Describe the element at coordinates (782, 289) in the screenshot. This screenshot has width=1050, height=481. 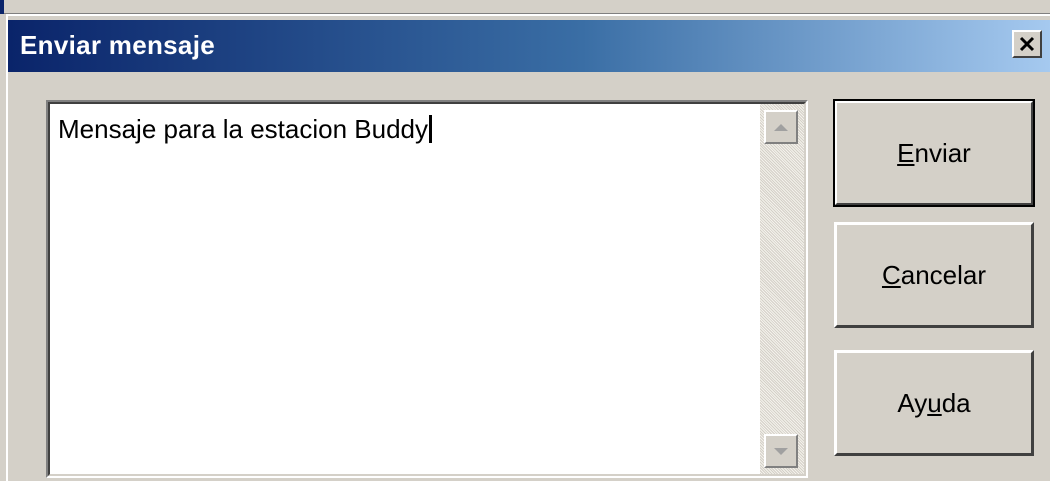
I see `vertical-scrollbar` at that location.